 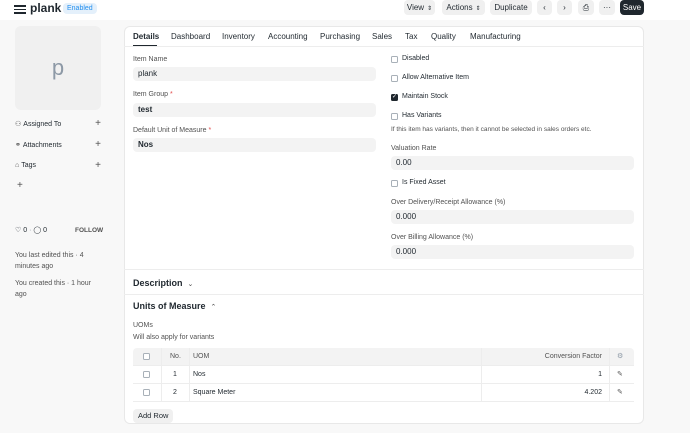 I want to click on status-badge: Enabled, so click(x=80, y=8).